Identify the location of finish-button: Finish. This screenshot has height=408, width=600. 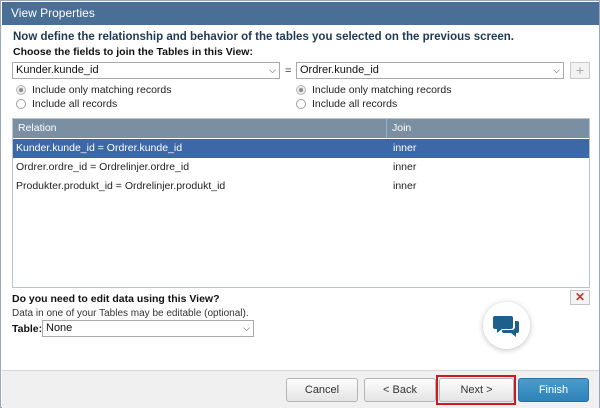
(553, 390).